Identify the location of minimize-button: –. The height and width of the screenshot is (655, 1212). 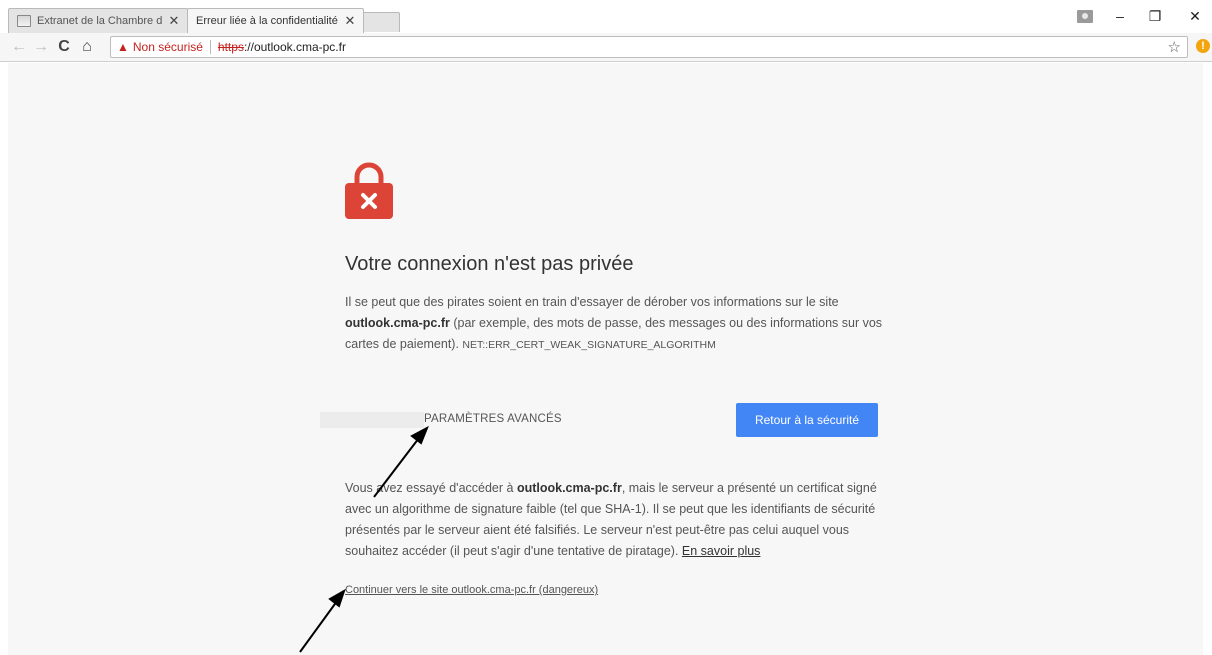
(1120, 16).